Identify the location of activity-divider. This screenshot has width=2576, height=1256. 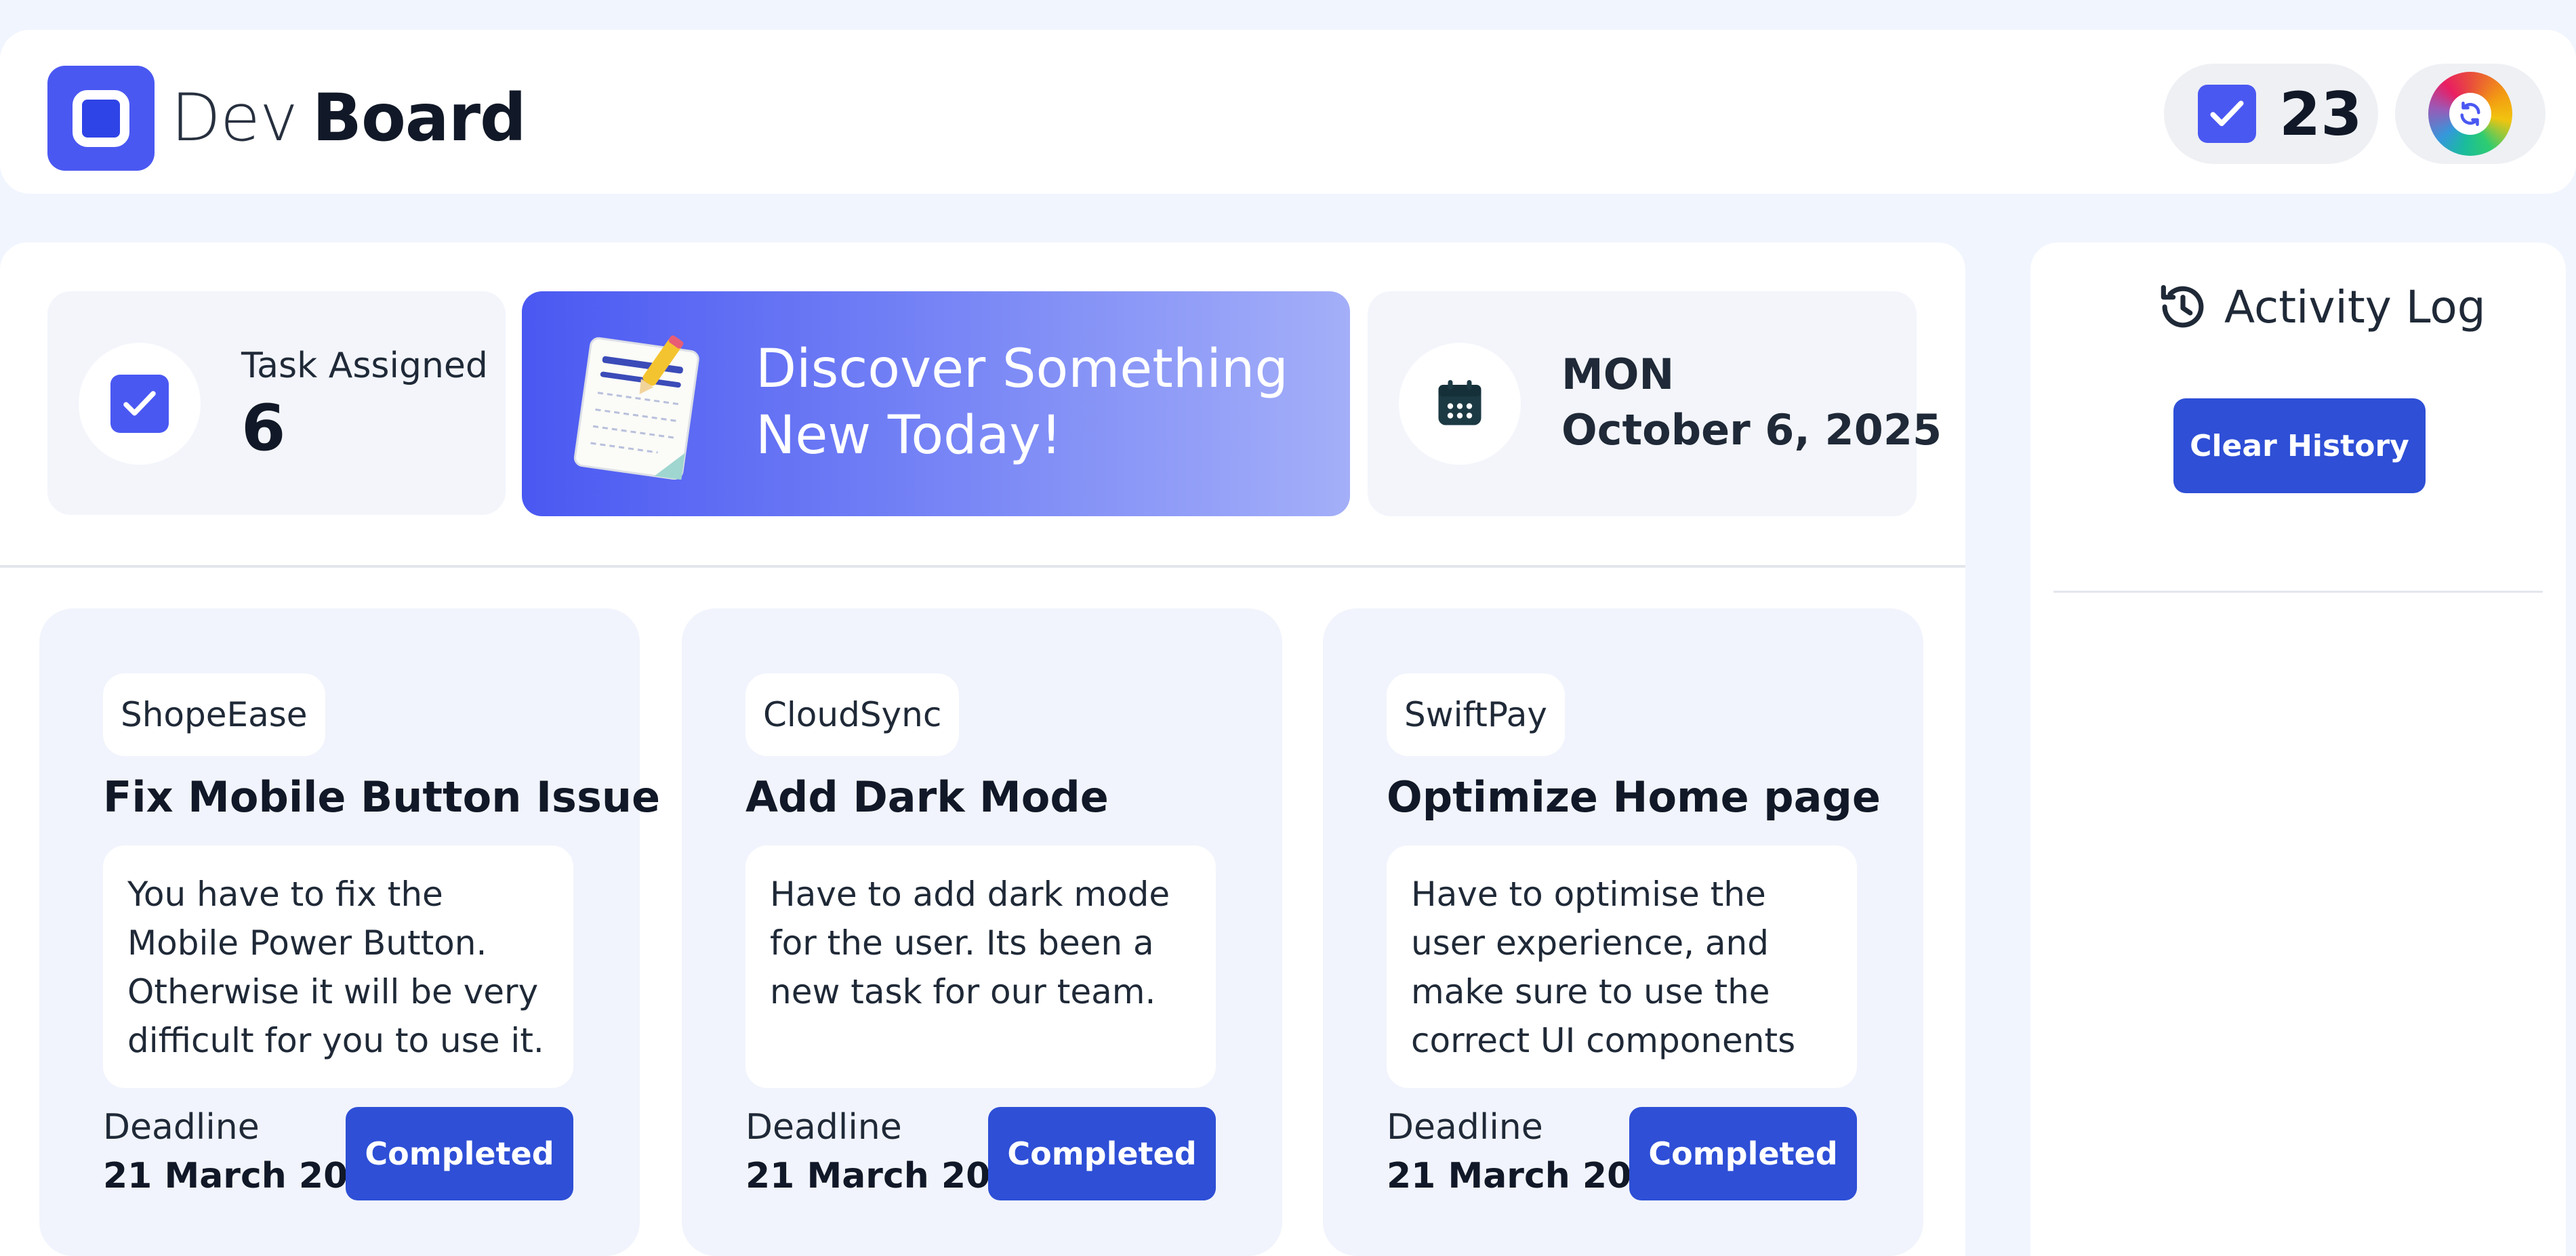
(2298, 592).